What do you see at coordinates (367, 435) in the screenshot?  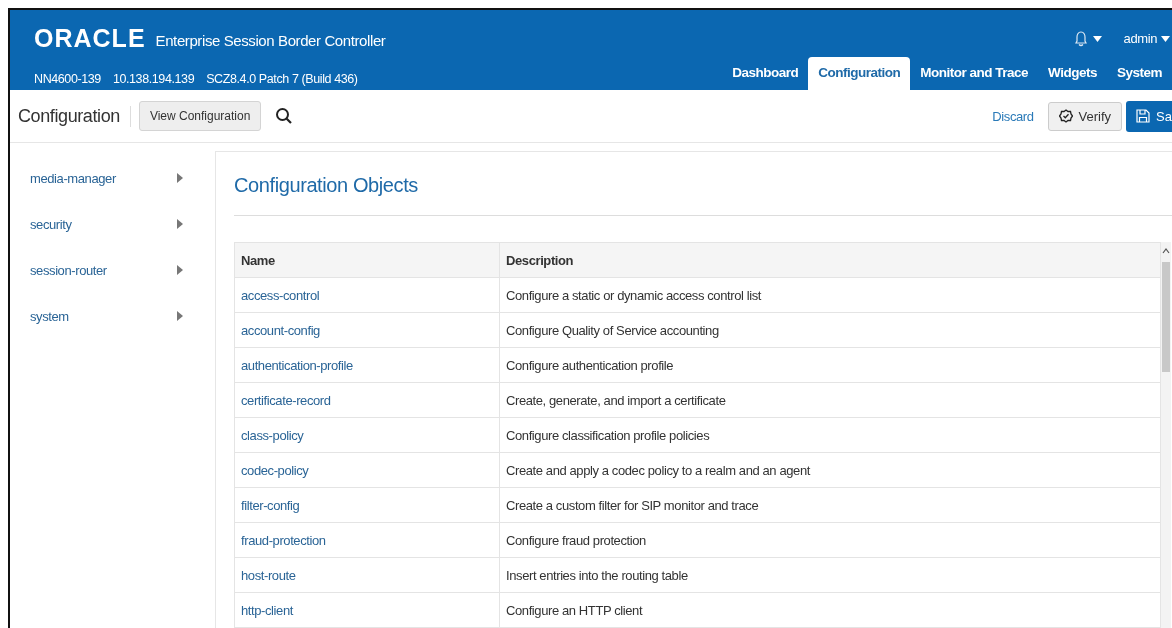 I see `object-link: class-policy` at bounding box center [367, 435].